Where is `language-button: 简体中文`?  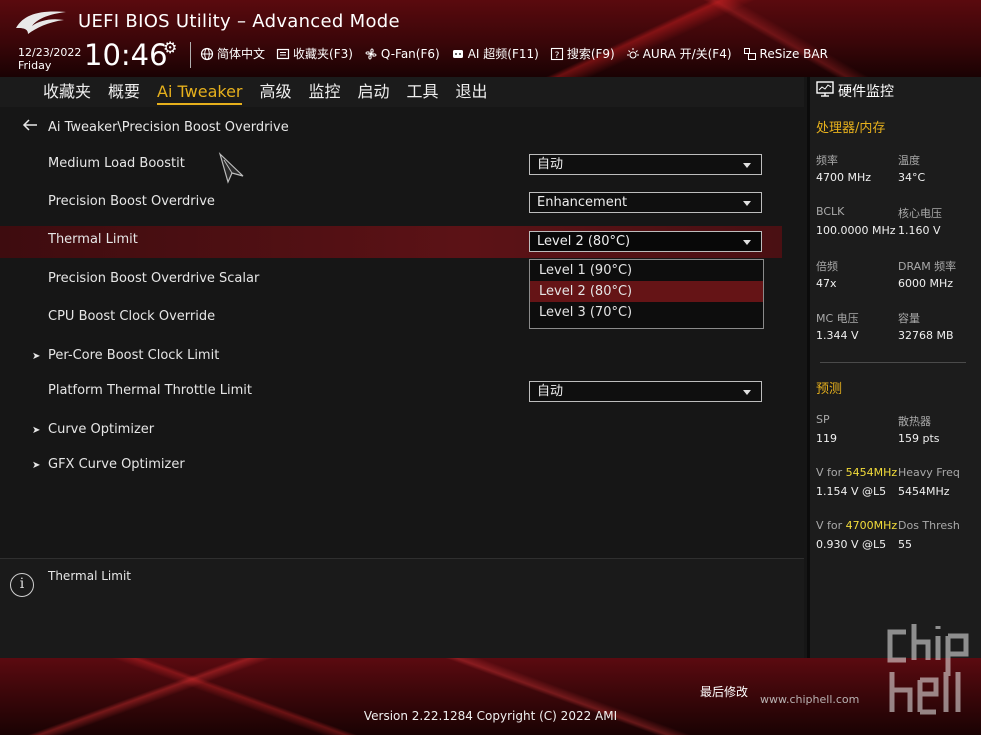
language-button: 简体中文 is located at coordinates (232, 53).